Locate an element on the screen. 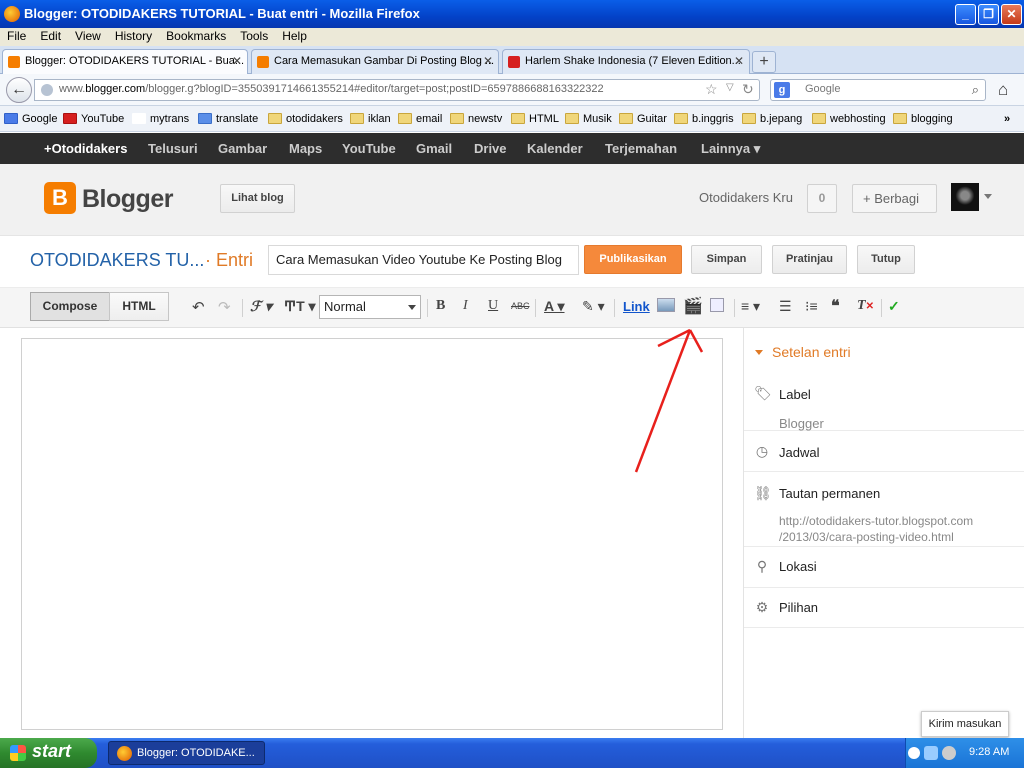 The width and height of the screenshot is (1024, 768). share-button: + Berbagi is located at coordinates (894, 198).